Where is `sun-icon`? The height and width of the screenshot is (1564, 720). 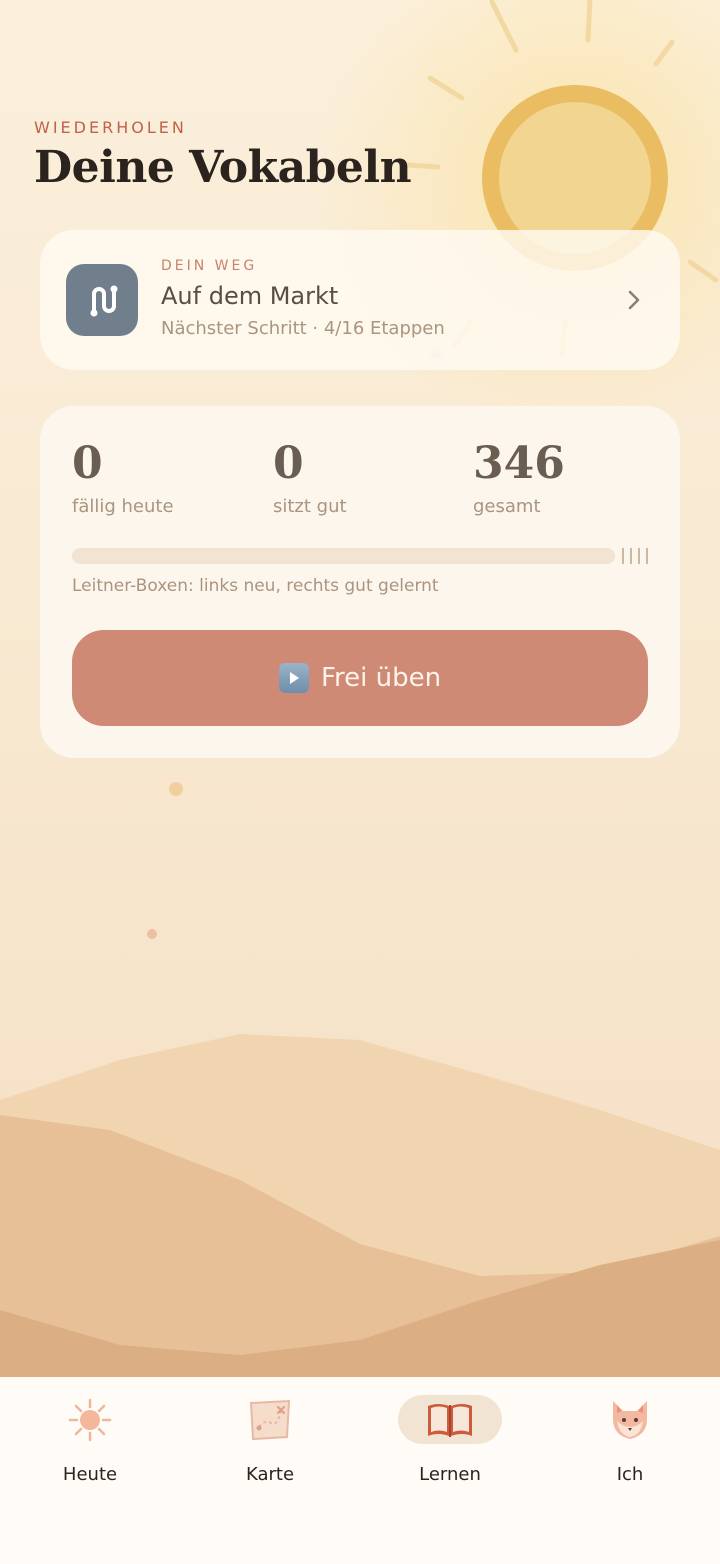 sun-icon is located at coordinates (90, 1419).